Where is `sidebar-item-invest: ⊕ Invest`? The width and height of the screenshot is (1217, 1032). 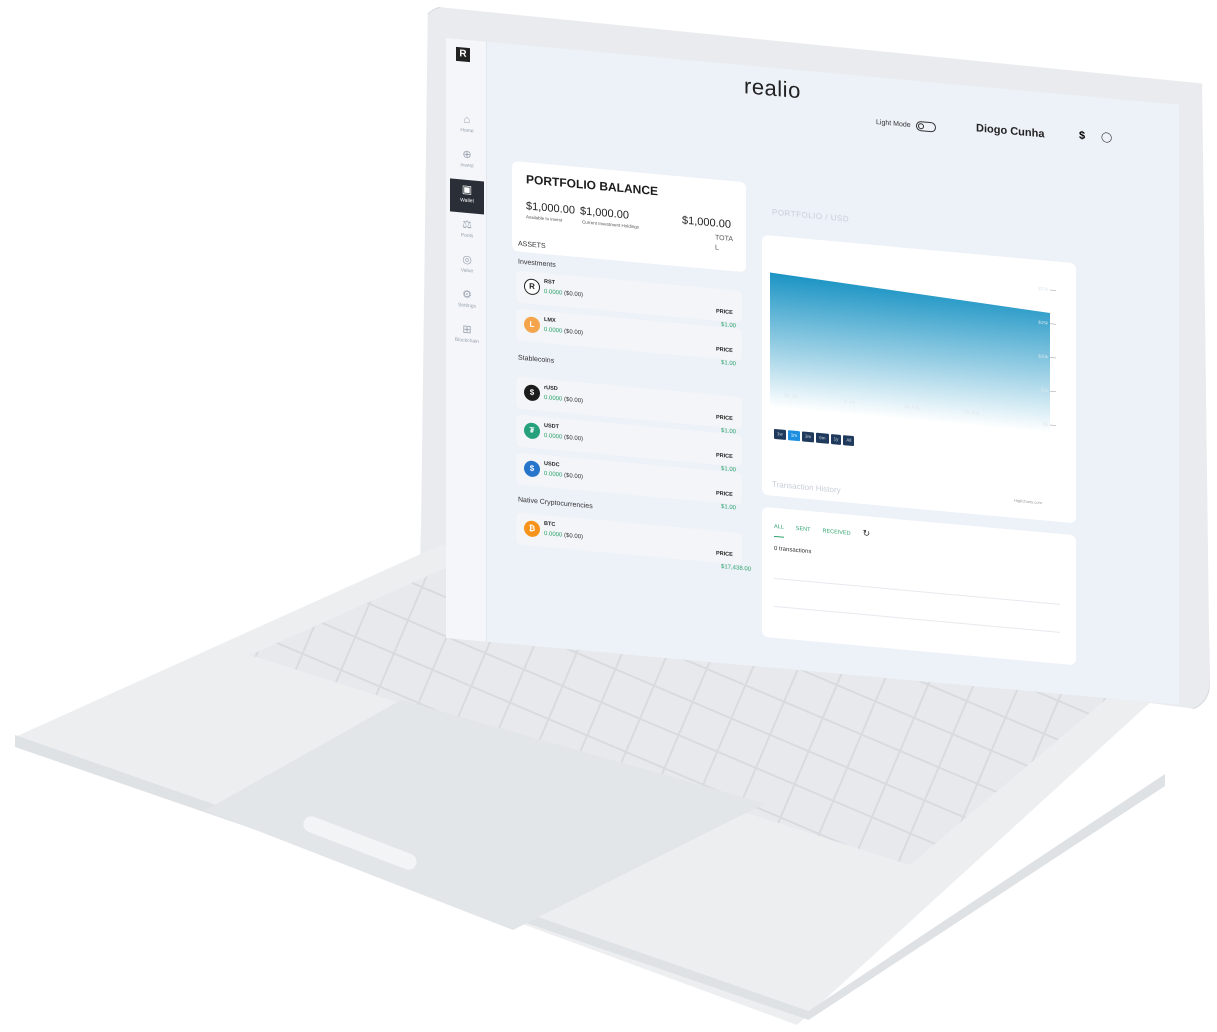
sidebar-item-invest: ⊕ Invest is located at coordinates (467, 161).